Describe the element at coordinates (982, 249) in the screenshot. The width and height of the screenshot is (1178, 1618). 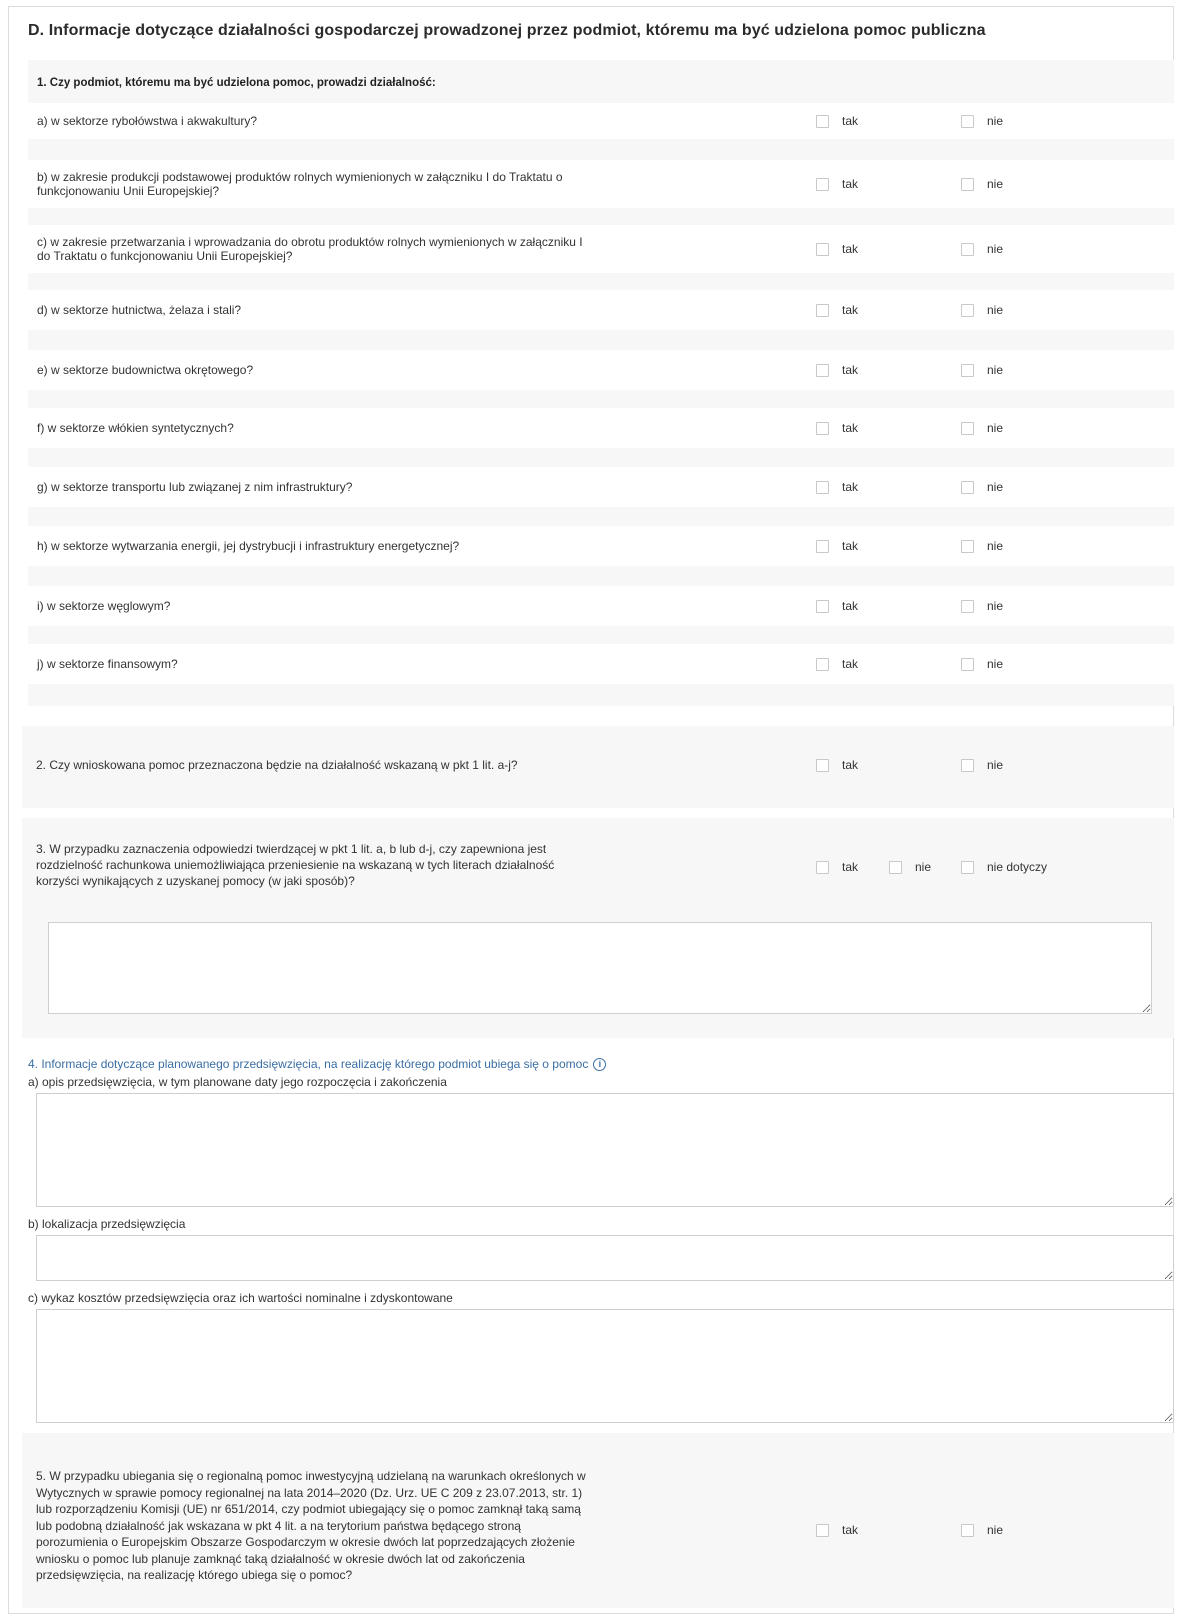
I see `q1-c-nie-option: nie` at that location.